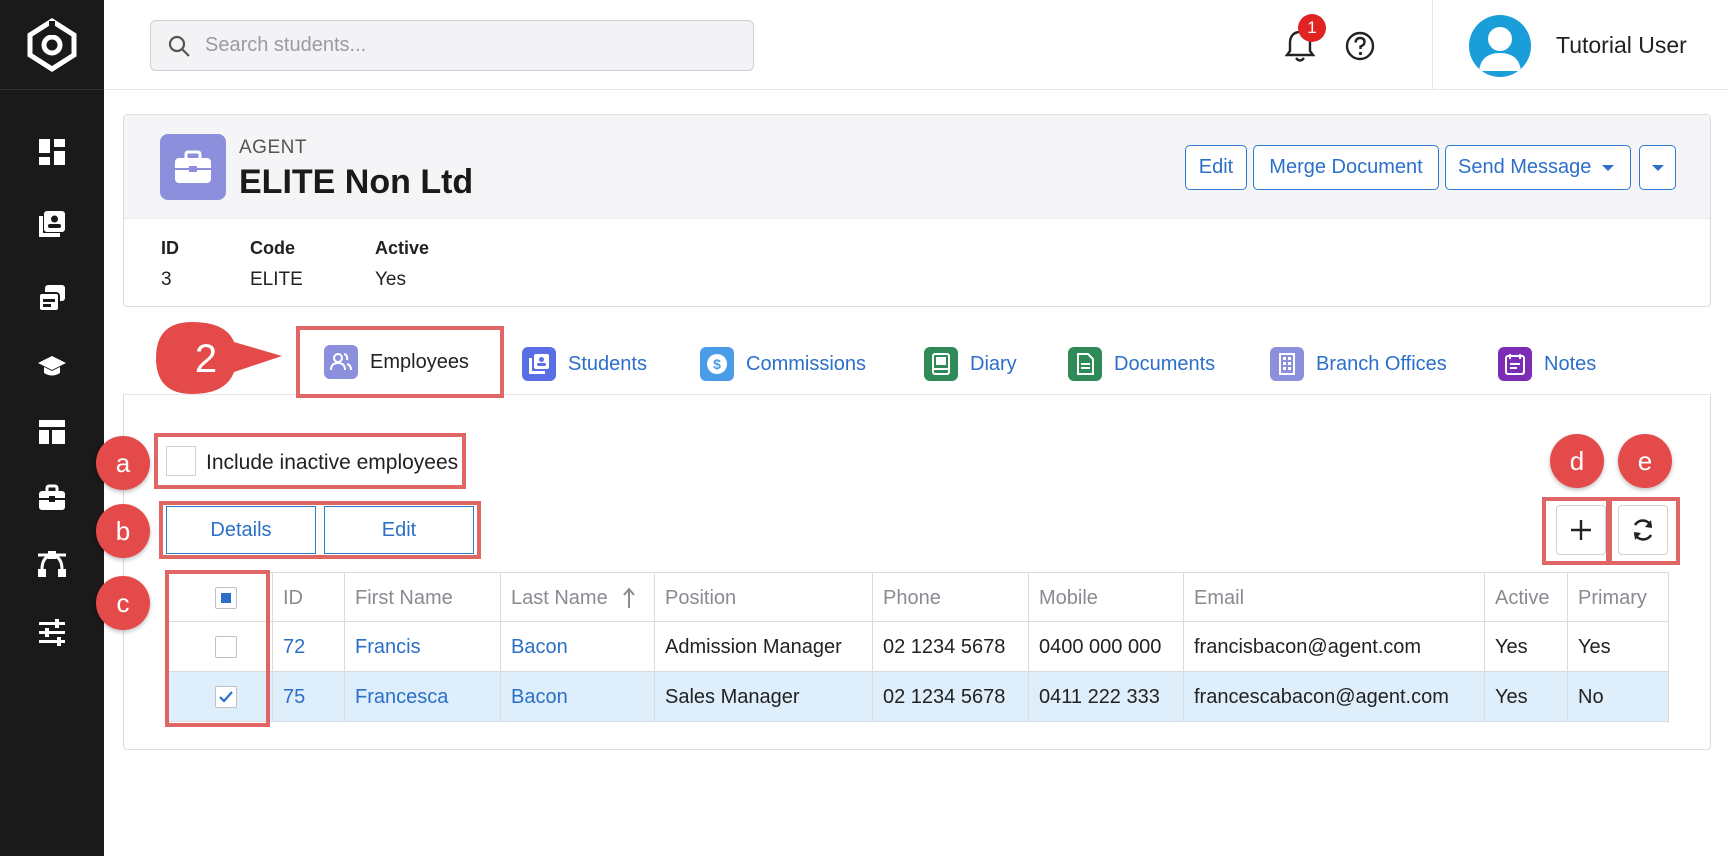 The height and width of the screenshot is (856, 1729). I want to click on column-header-last-name: Last Name, so click(577, 598).